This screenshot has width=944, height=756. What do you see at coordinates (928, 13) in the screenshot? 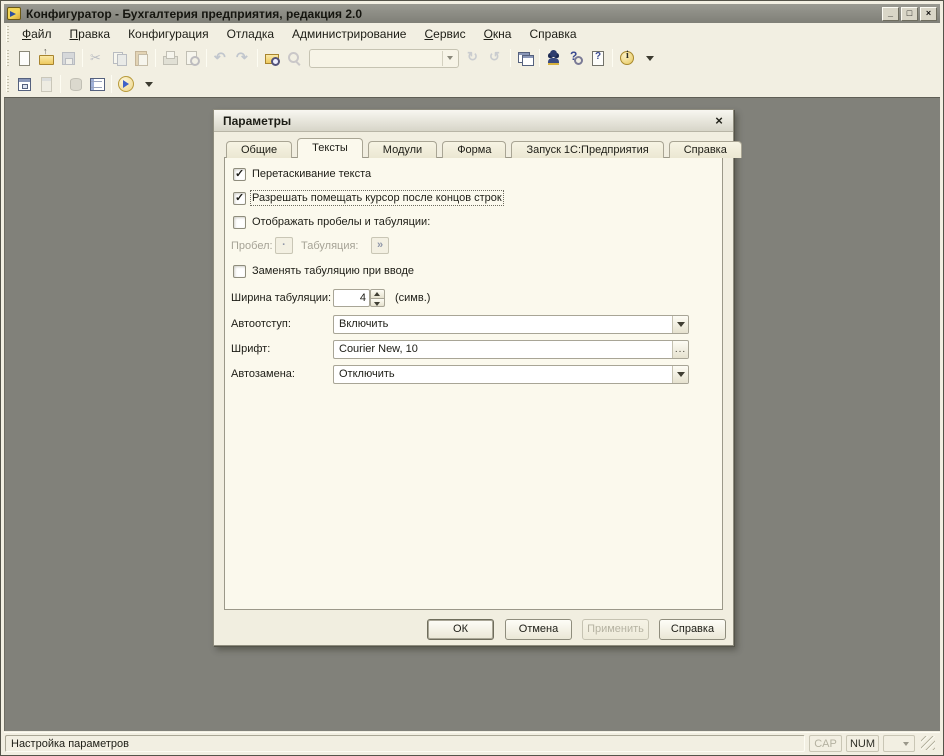
I see `close-button: ×` at bounding box center [928, 13].